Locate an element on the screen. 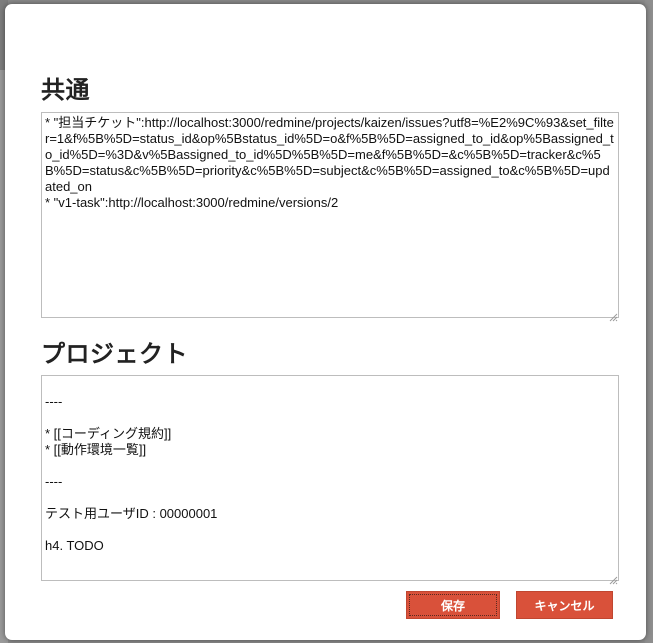 The image size is (653, 643). save-button: 保存 is located at coordinates (453, 605).